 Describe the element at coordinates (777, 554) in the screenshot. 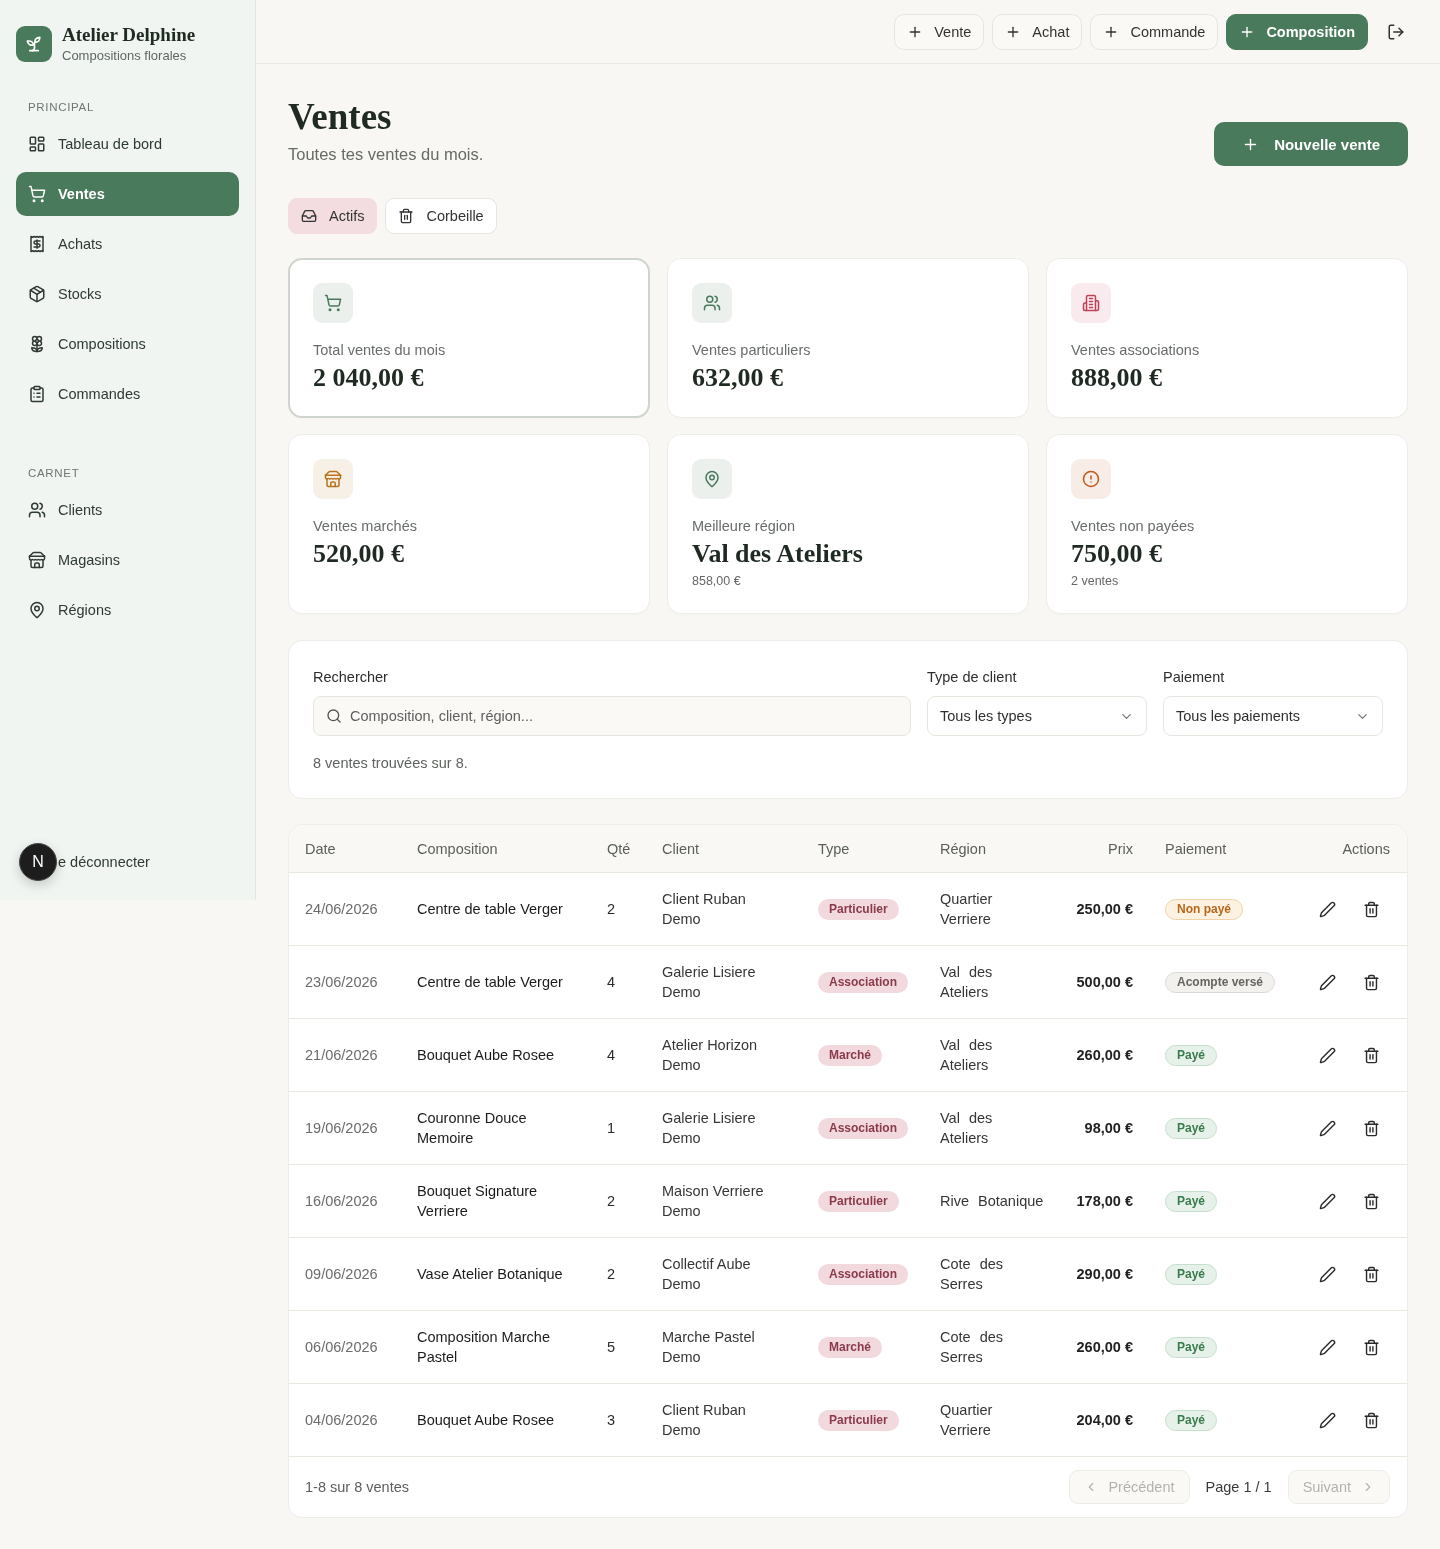

I see `stat-value: Val des Ateliers` at that location.